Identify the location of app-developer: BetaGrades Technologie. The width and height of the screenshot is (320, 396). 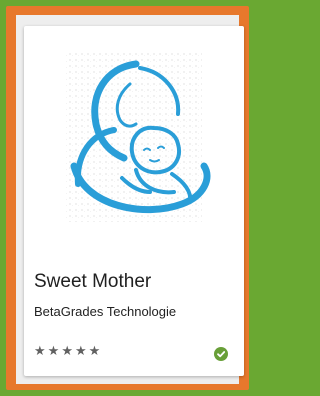
(135, 311).